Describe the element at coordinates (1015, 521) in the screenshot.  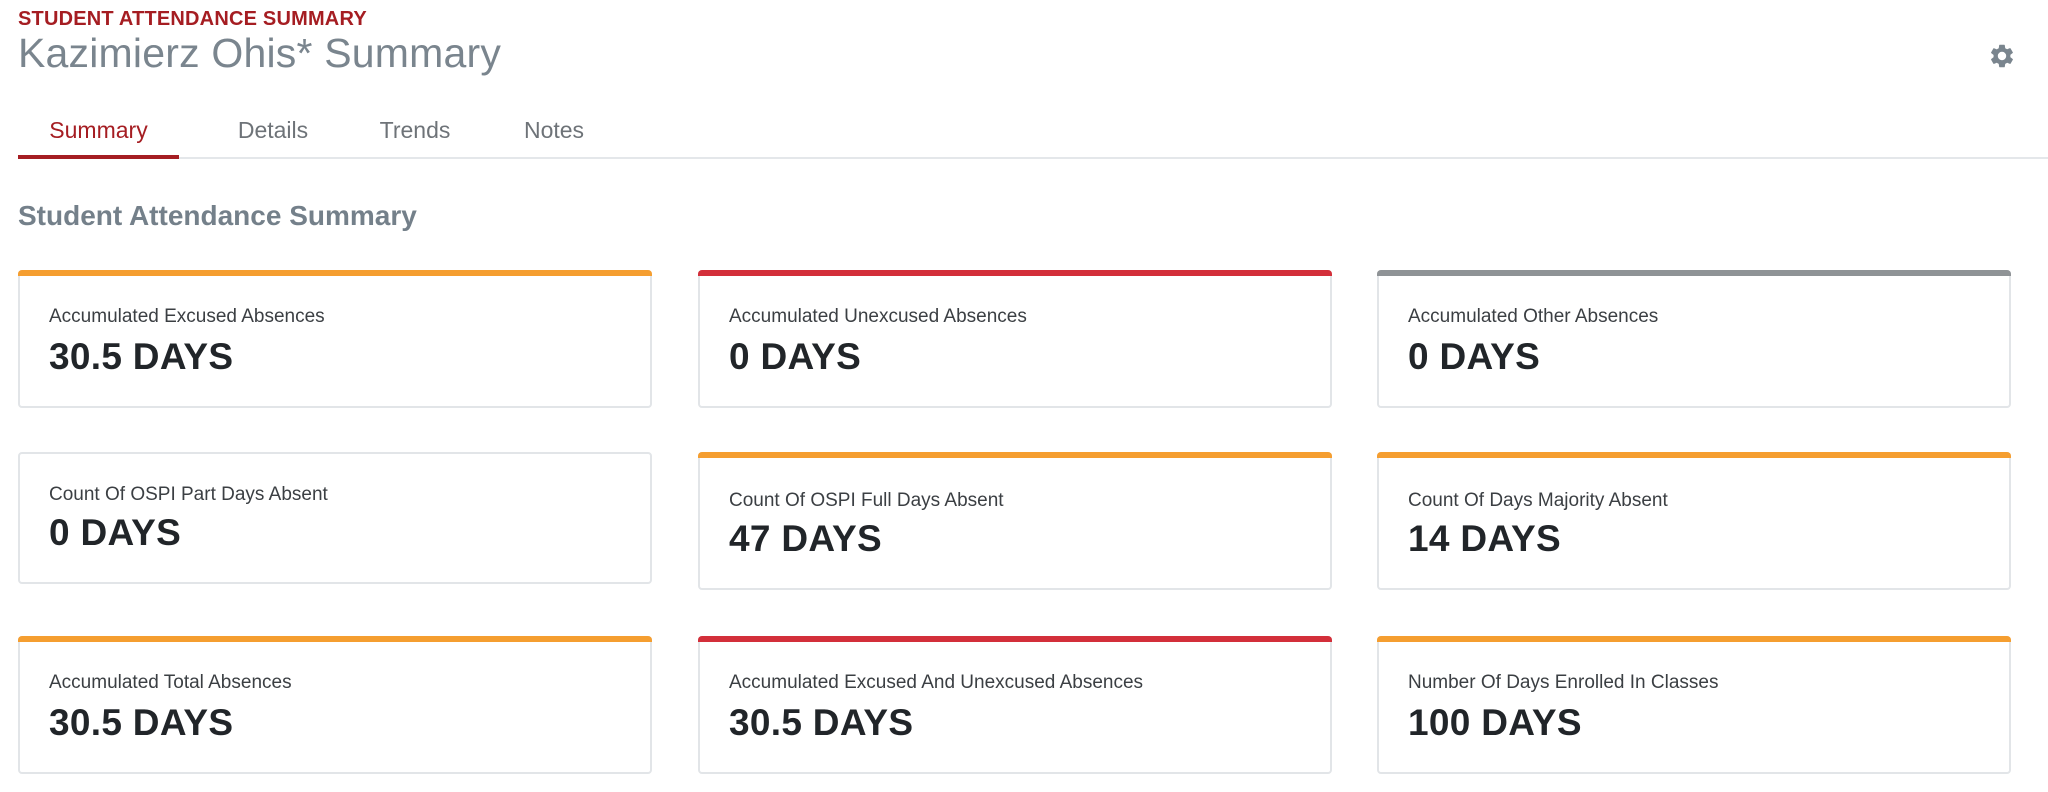
I see `card-ospi-full-days-absent: Count Of OSPI Full Days Absent 47 DAYS` at that location.